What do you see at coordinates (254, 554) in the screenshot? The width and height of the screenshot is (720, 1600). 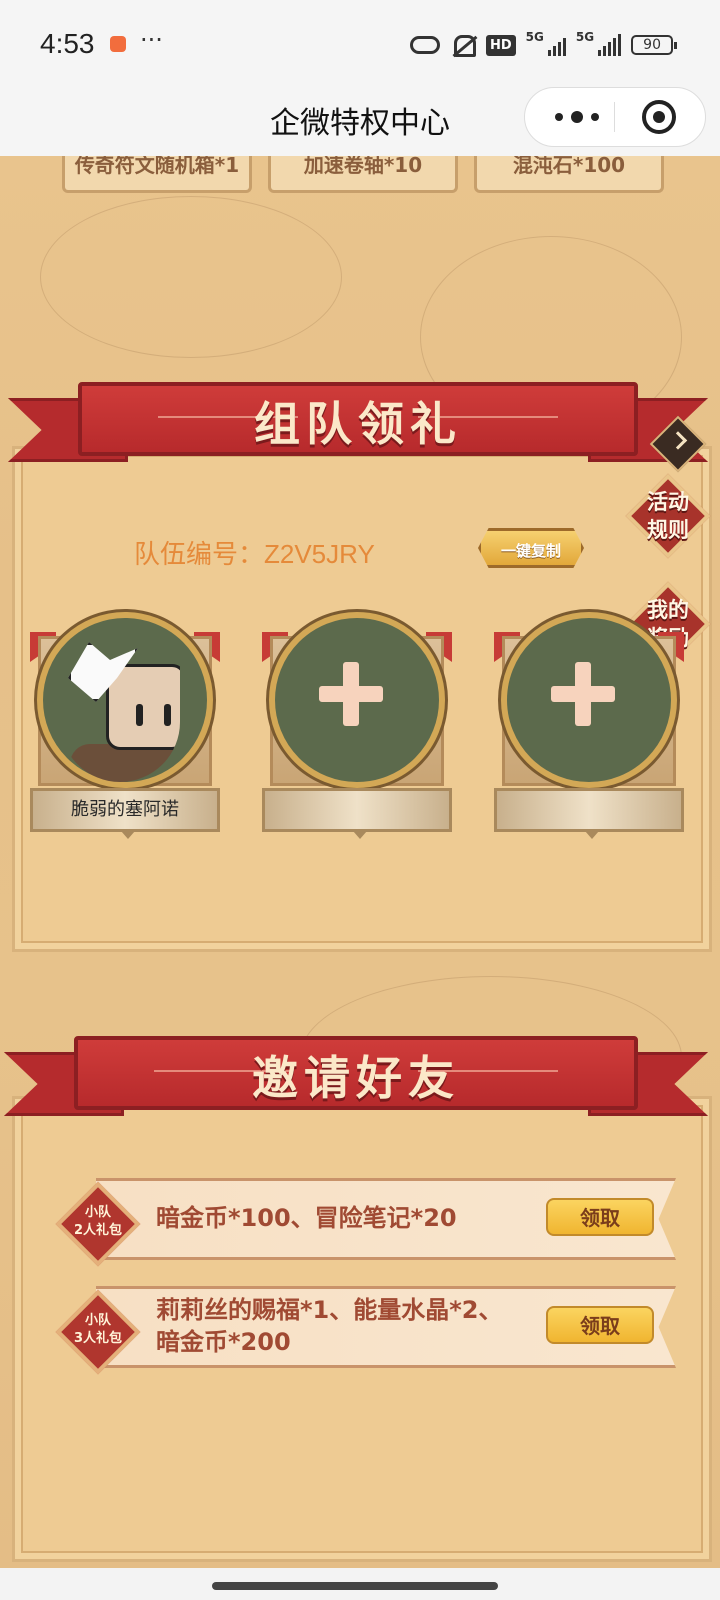 I see `team-id: 队伍编号：Z2V5JRY` at bounding box center [254, 554].